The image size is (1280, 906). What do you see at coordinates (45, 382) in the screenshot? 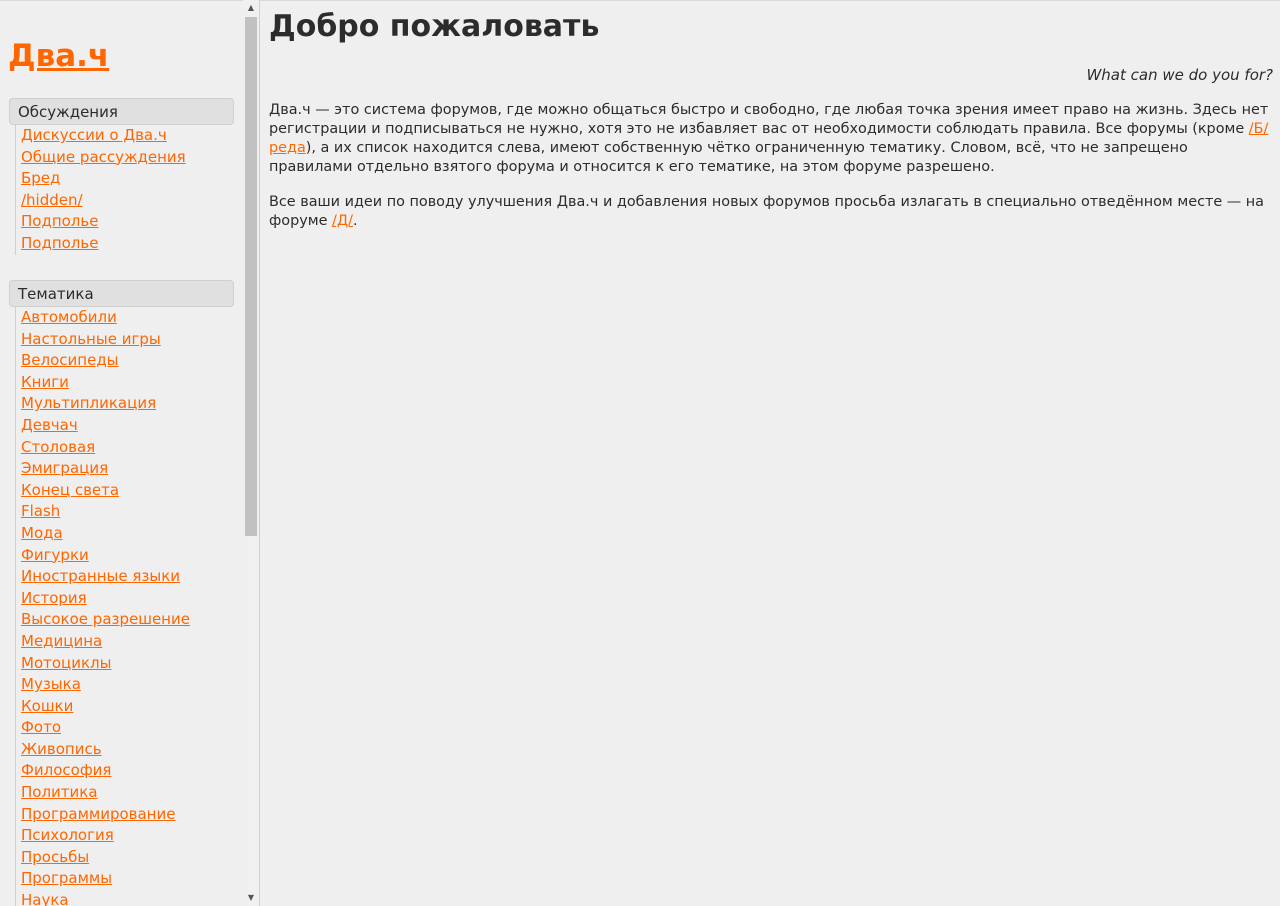
I see `sidebar-link: Книги` at bounding box center [45, 382].